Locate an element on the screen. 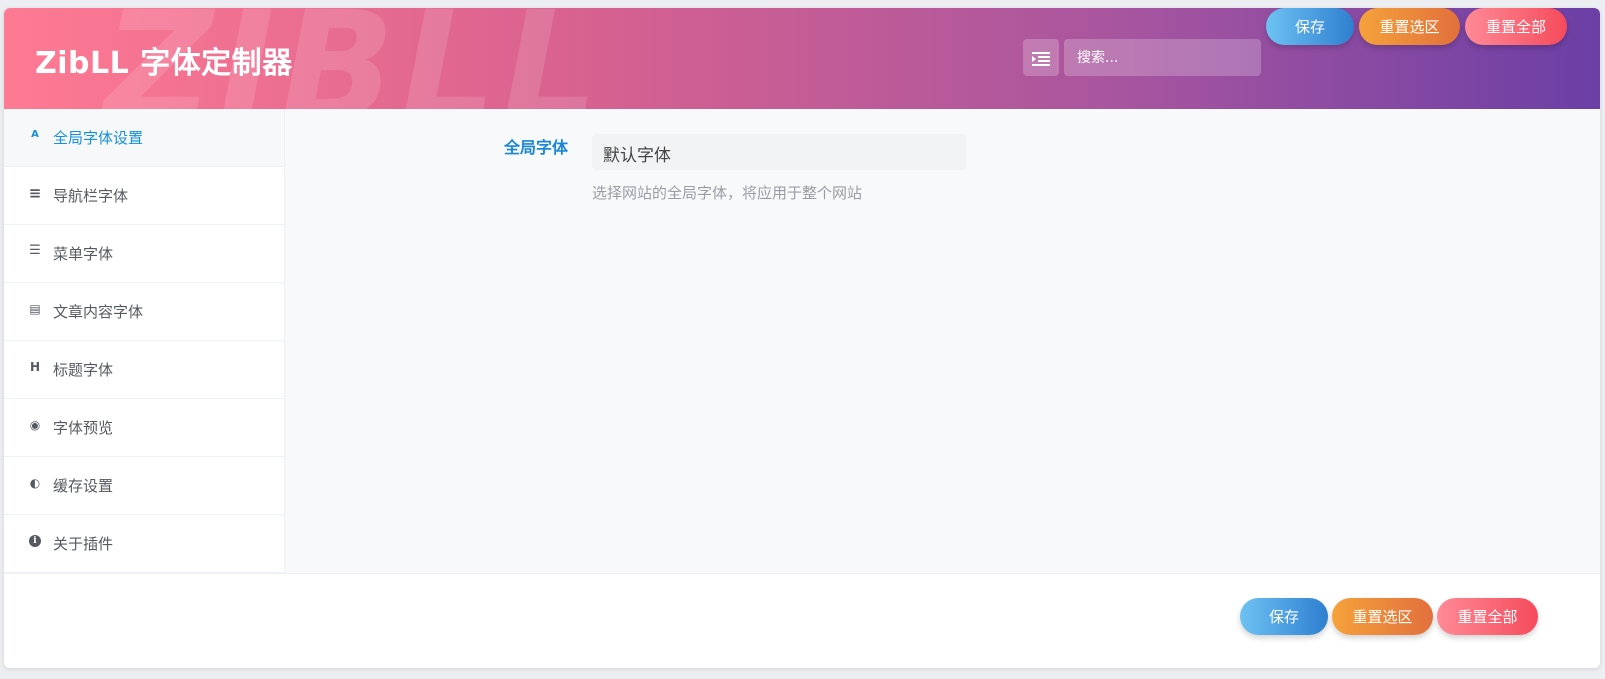  sidebar-item-label: 导航栏字体 is located at coordinates (91, 196).